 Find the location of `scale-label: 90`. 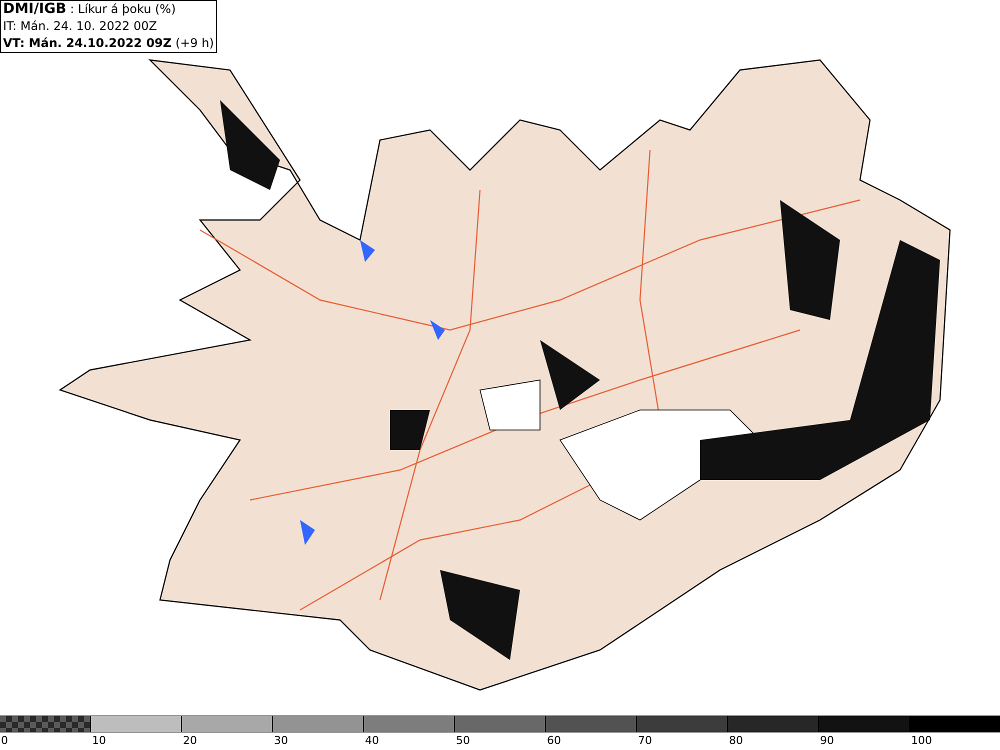

scale-label: 90 is located at coordinates (827, 741).